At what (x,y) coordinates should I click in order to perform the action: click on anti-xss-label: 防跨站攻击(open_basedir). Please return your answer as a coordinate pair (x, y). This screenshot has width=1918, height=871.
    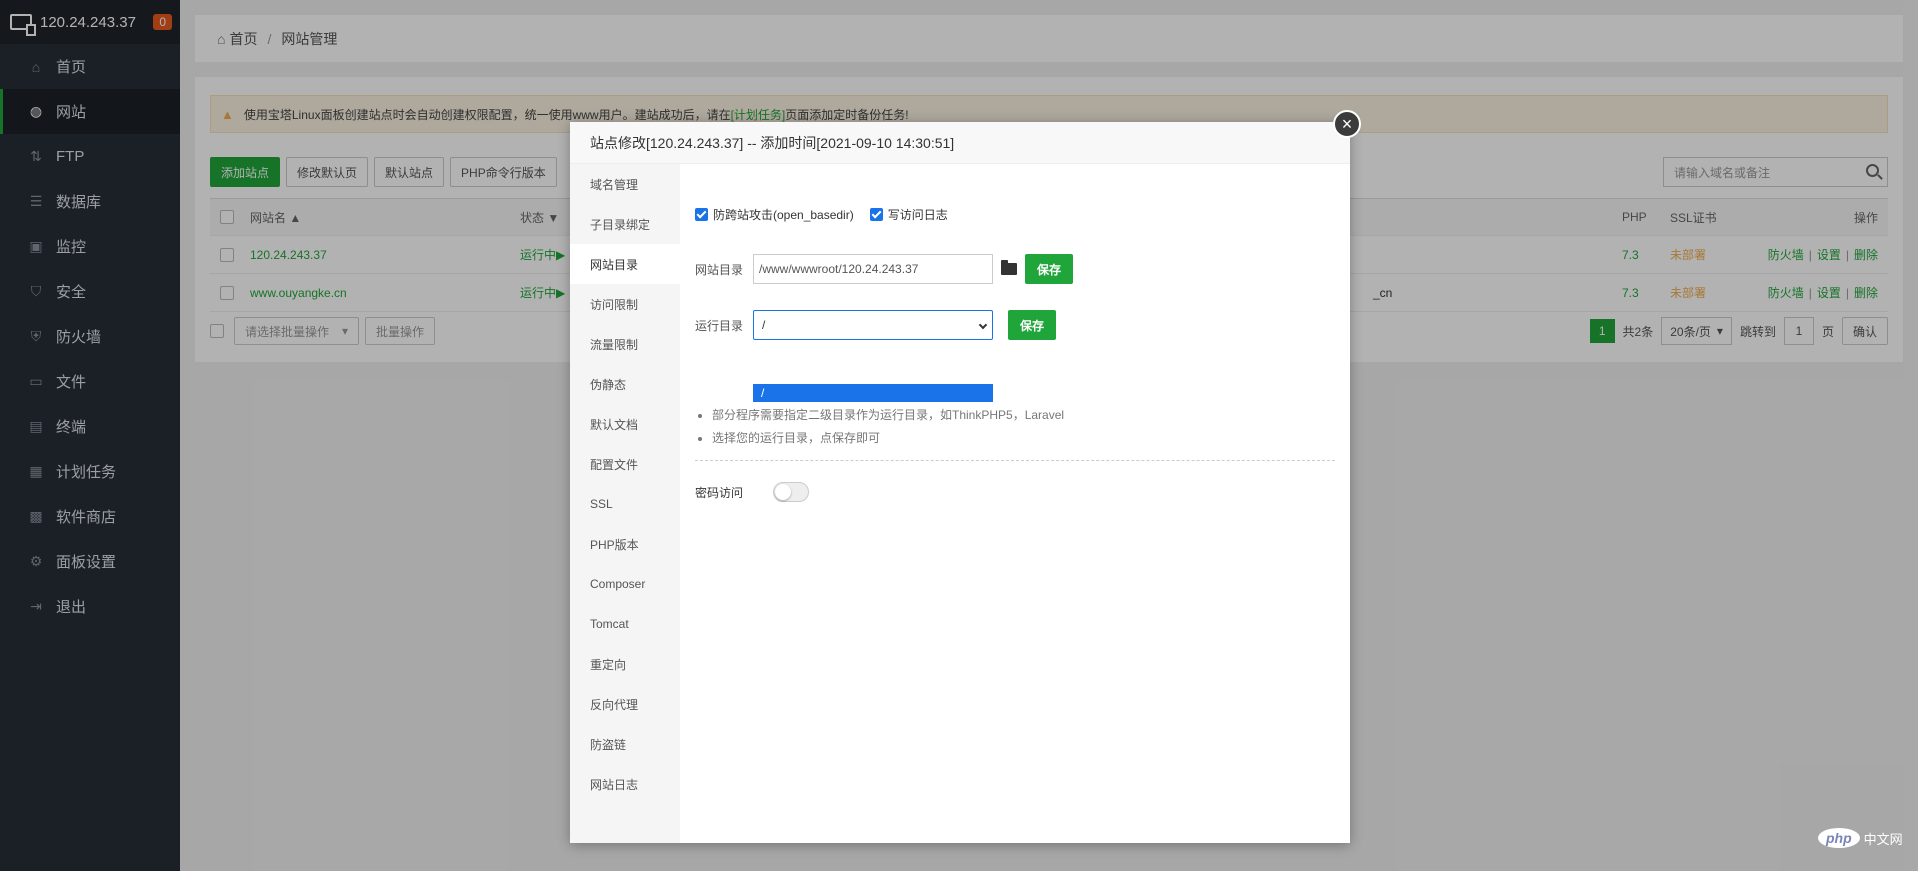
    Looking at the image, I should click on (783, 215).